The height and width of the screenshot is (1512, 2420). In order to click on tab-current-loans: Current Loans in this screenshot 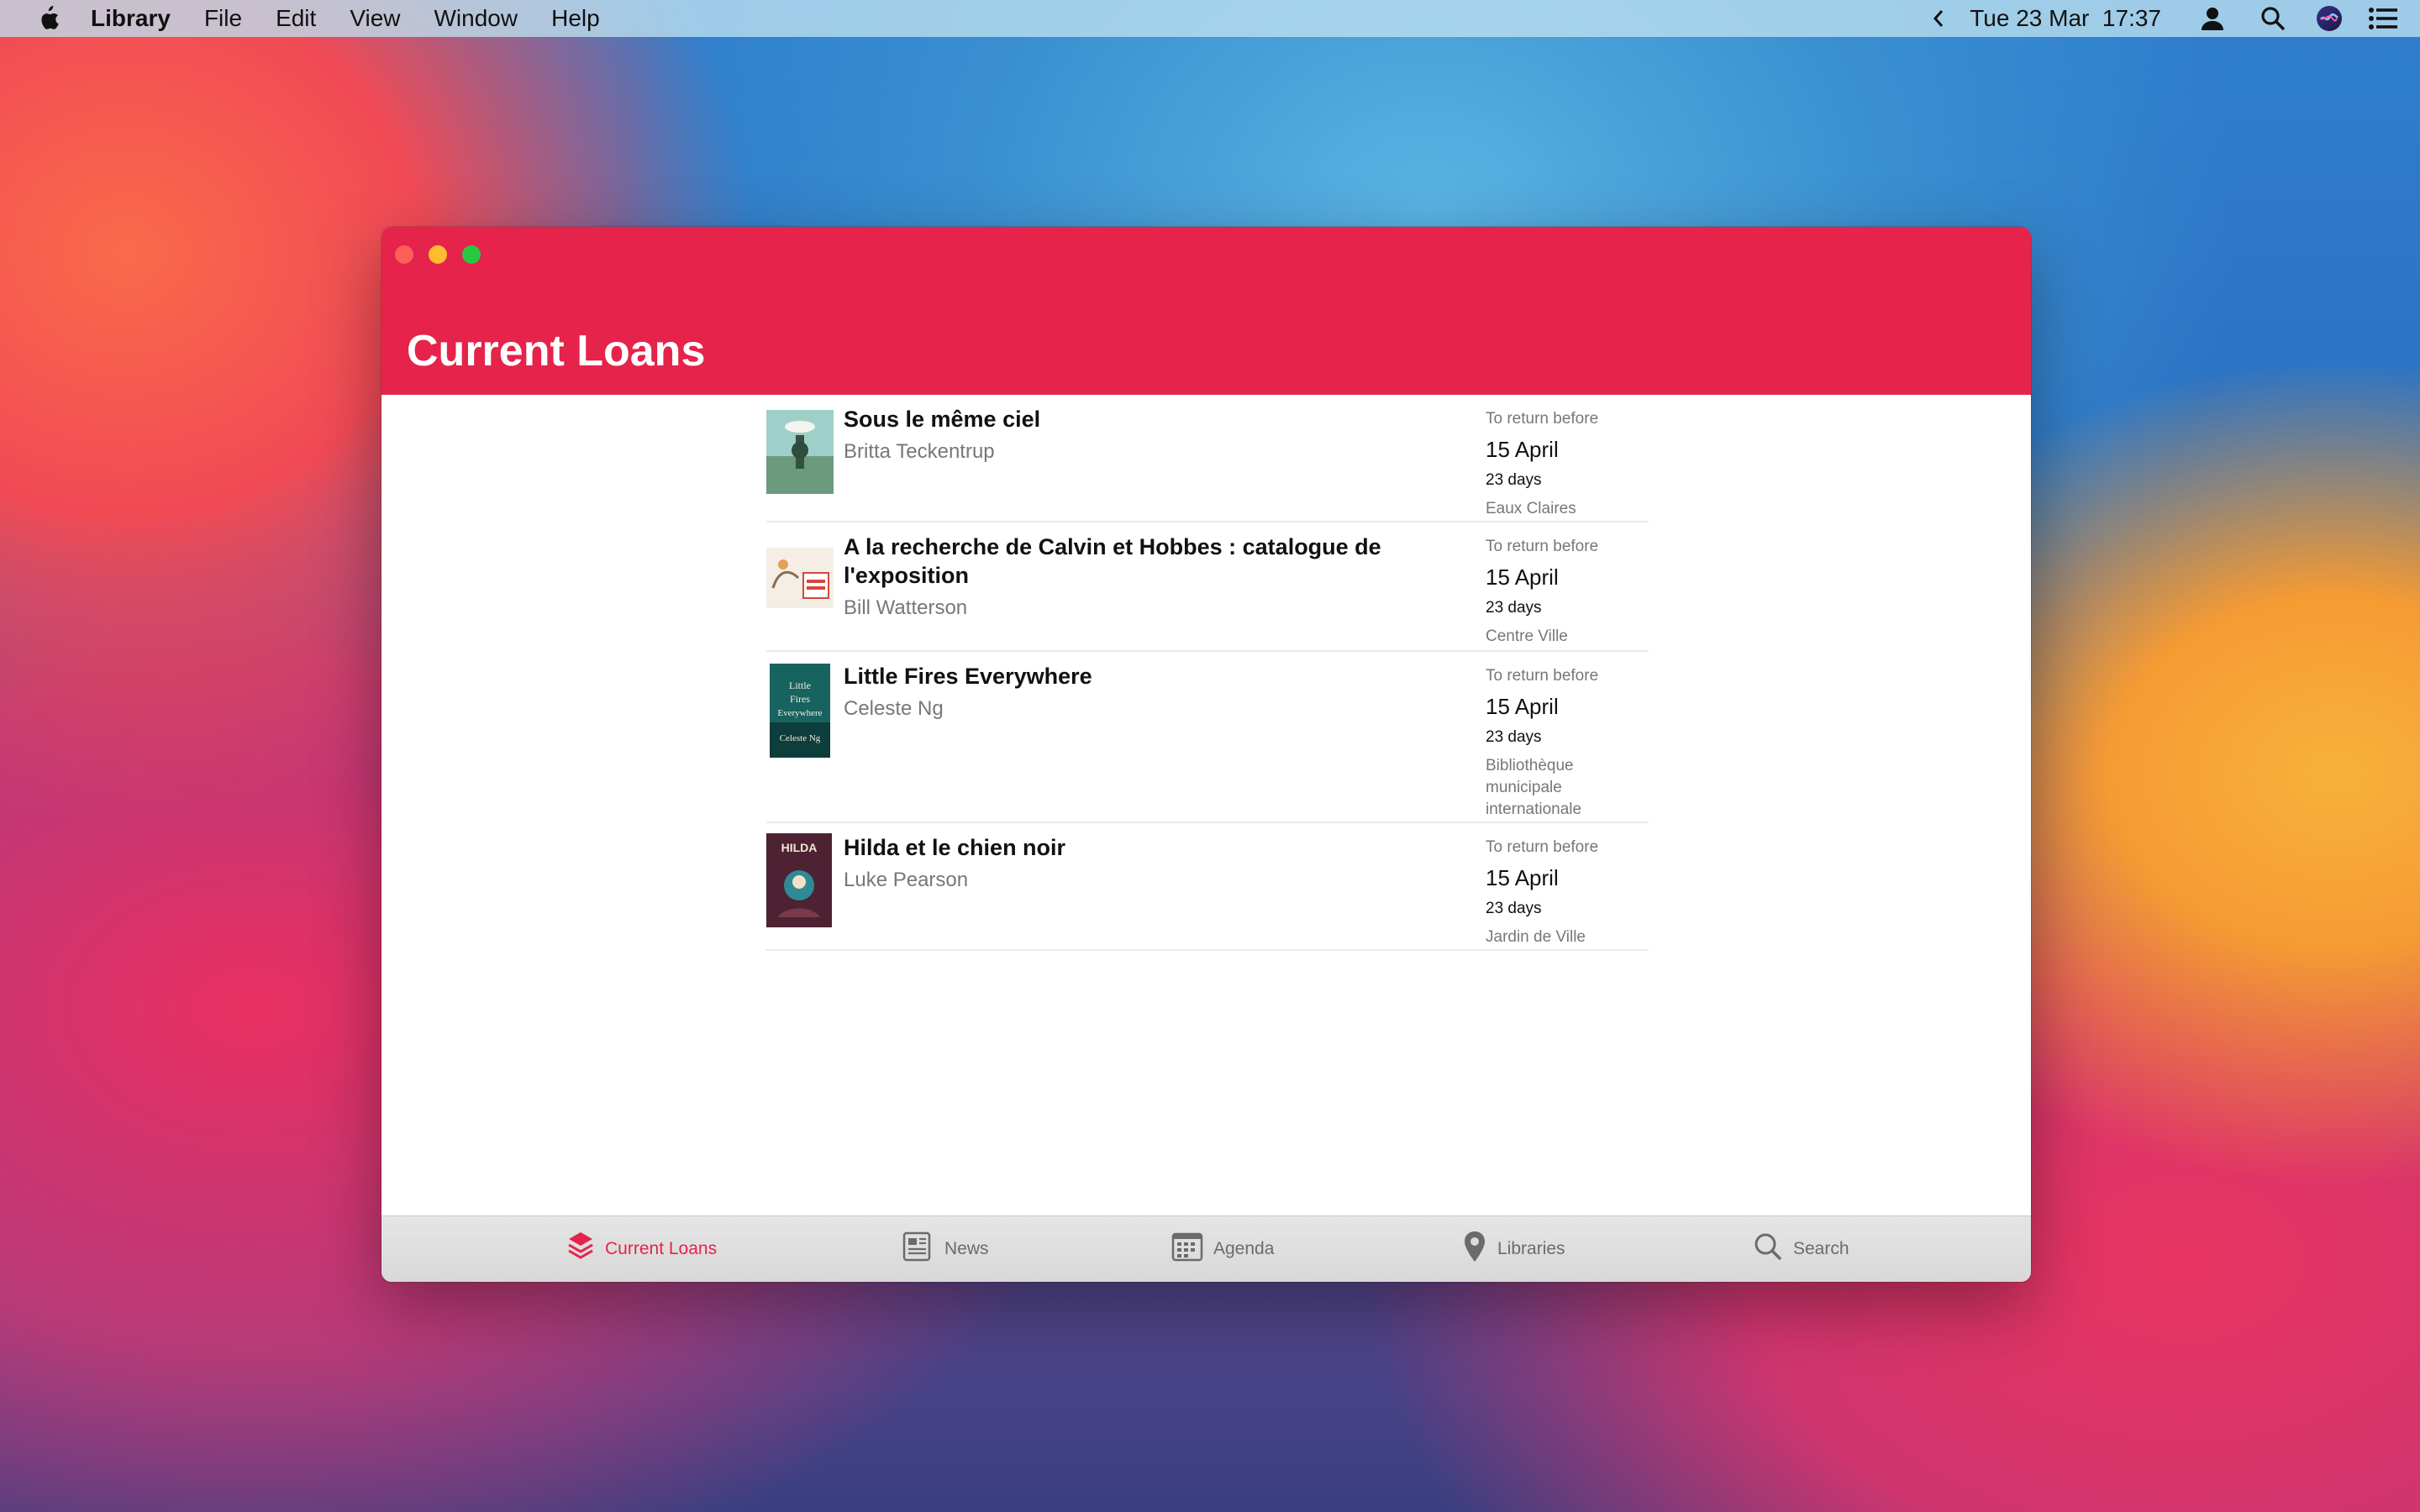, I will do `click(642, 1249)`.